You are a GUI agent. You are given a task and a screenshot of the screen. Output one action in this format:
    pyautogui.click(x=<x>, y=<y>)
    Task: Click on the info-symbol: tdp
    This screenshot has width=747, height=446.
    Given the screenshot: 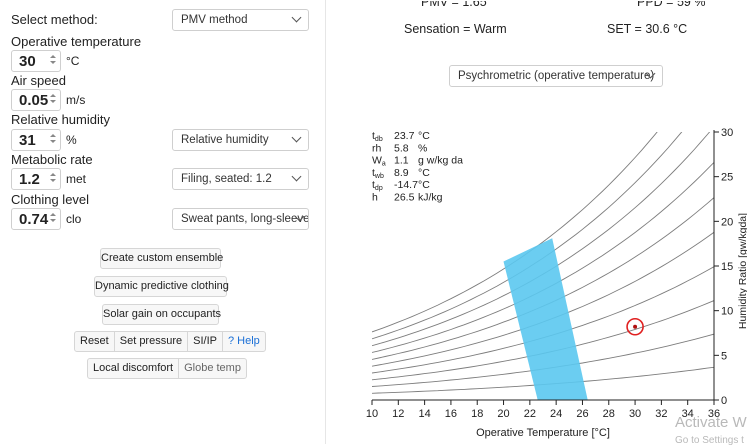 What is the action you would take?
    pyautogui.click(x=377, y=185)
    